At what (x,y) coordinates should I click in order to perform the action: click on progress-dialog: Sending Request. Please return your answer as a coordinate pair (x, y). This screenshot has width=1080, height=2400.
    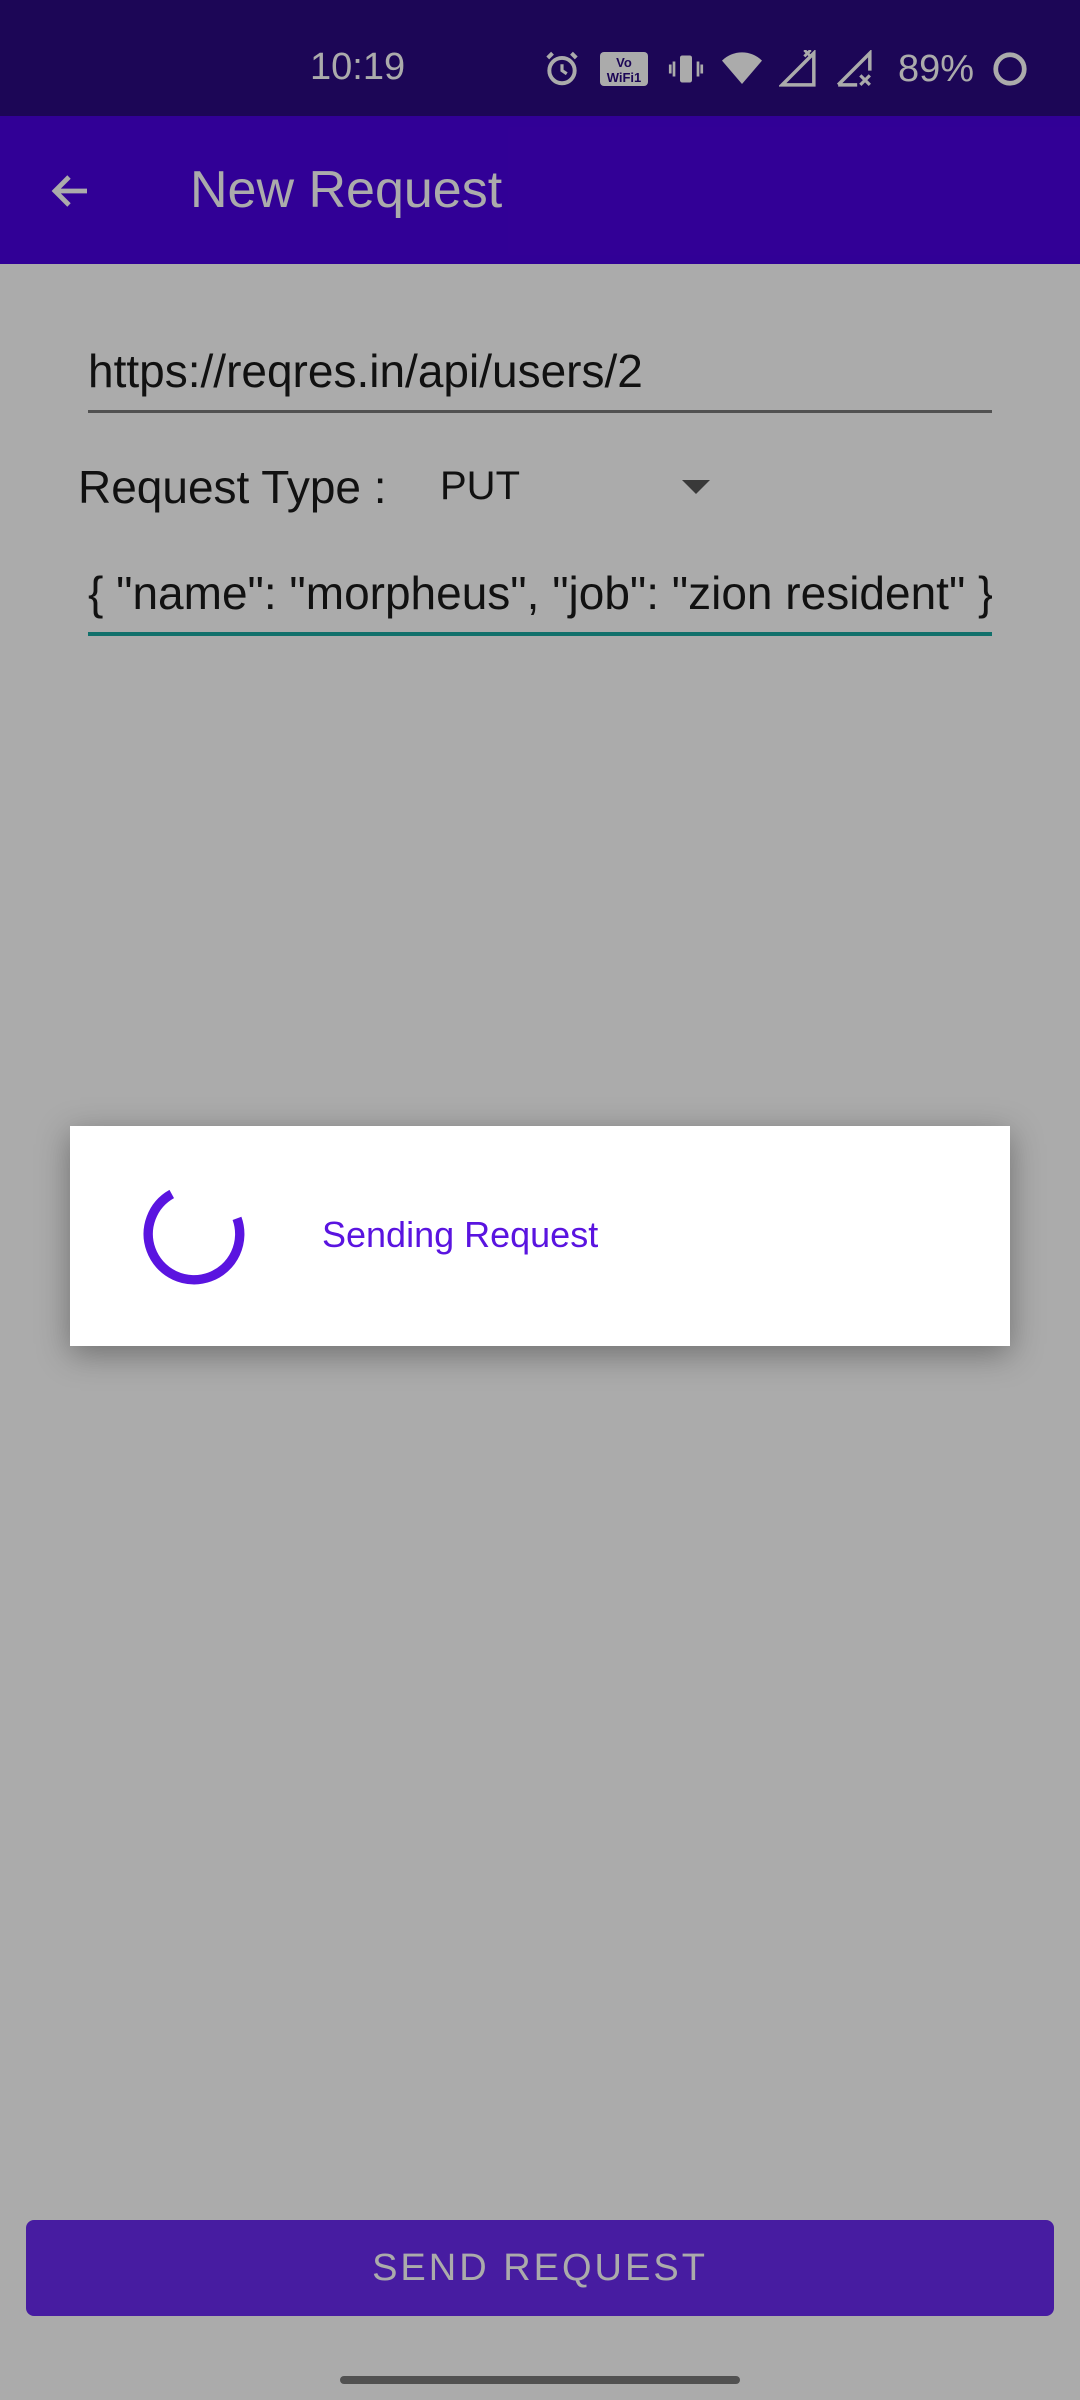
    Looking at the image, I should click on (540, 1236).